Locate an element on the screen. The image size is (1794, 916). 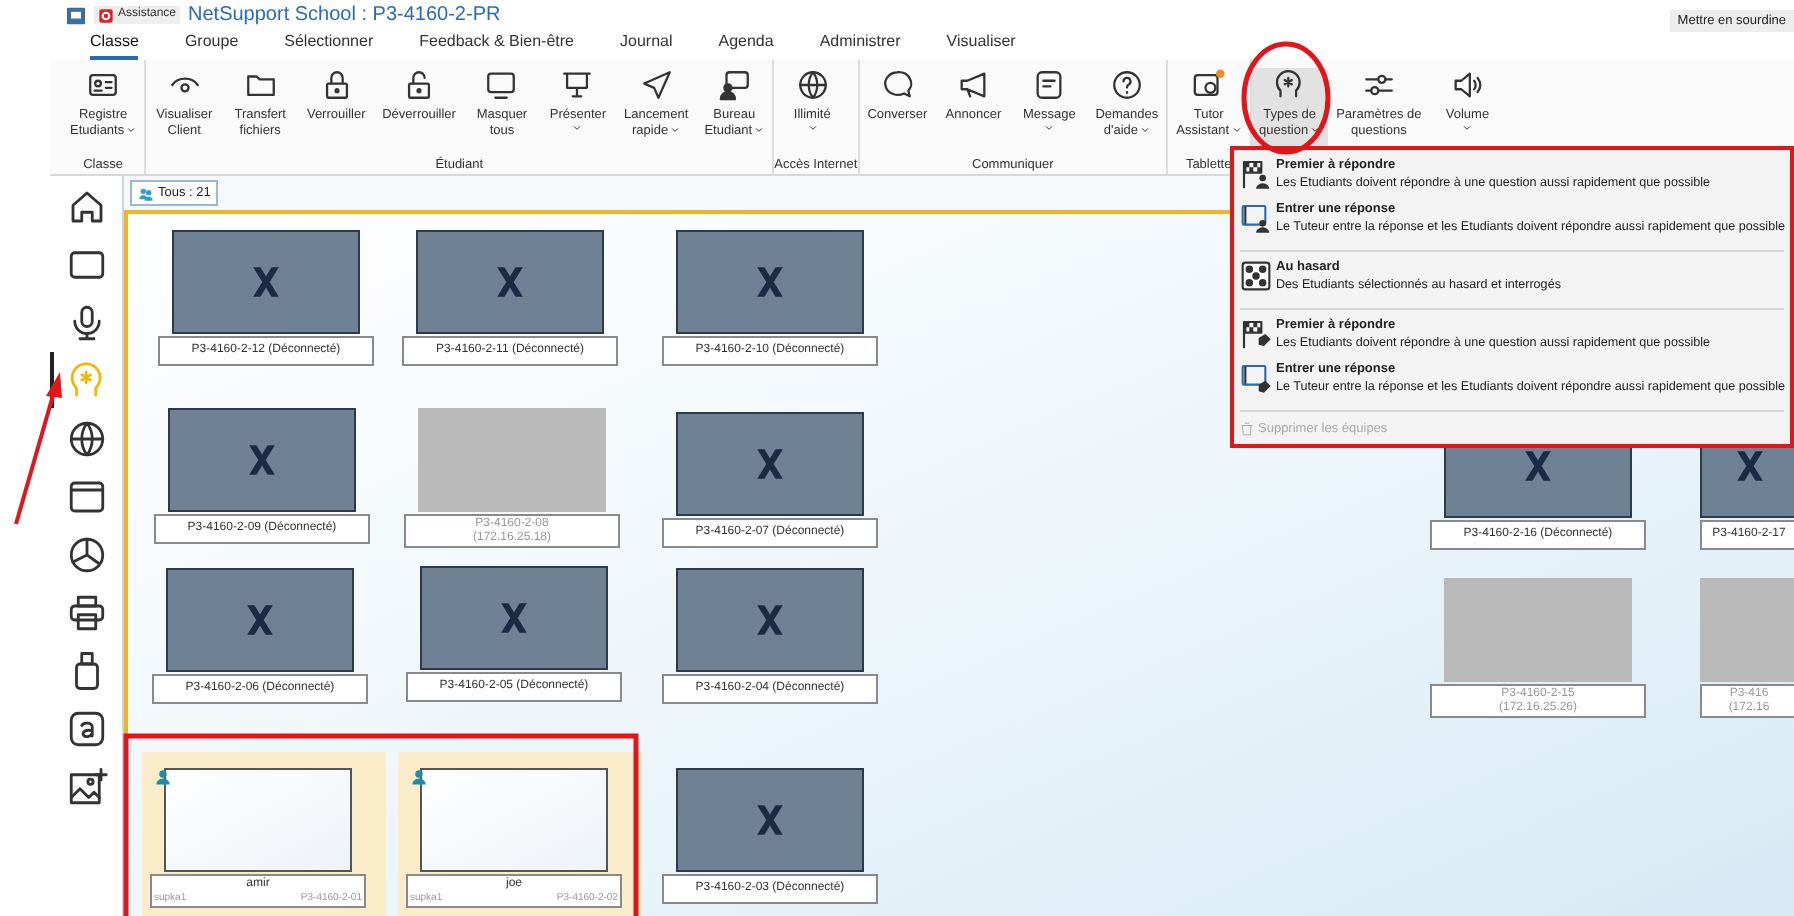
menu-tab: Sélectionner is located at coordinates (329, 45).